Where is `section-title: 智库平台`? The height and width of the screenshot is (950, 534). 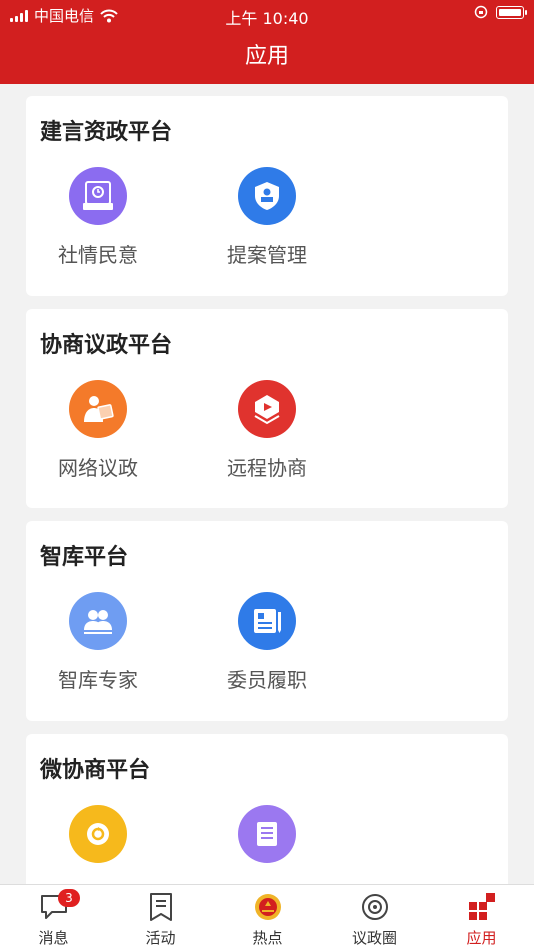 section-title: 智库平台 is located at coordinates (84, 557).